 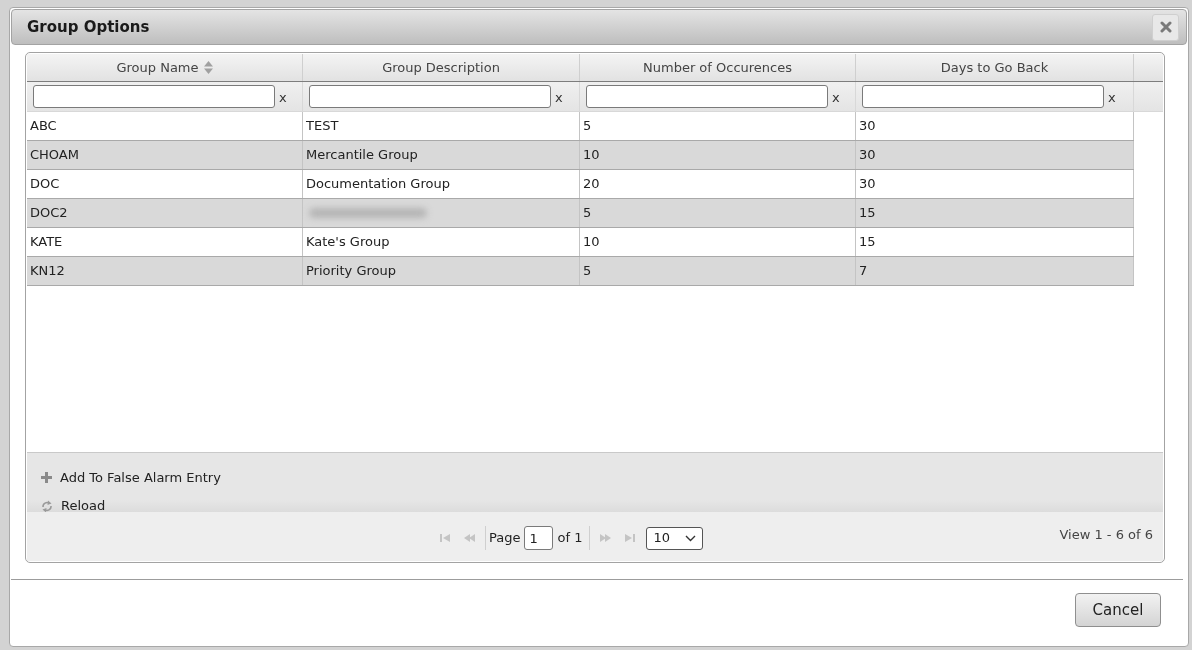 What do you see at coordinates (995, 271) in the screenshot?
I see `table-cell: 7` at bounding box center [995, 271].